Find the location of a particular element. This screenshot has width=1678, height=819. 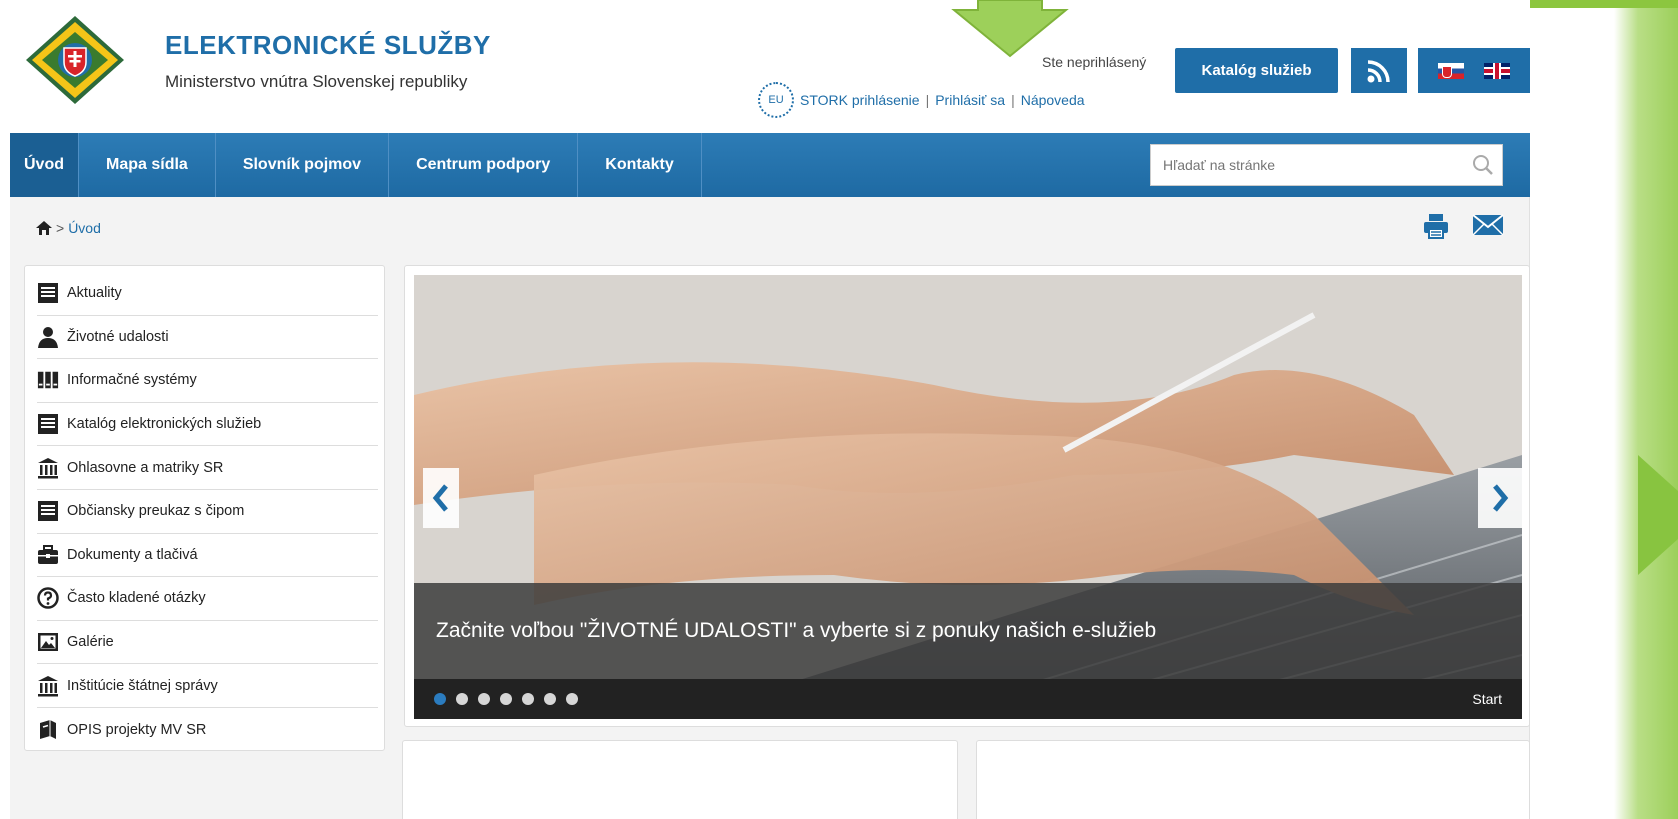

sidebar-item-label: Ohlasovne a matriky SR is located at coordinates (145, 467).